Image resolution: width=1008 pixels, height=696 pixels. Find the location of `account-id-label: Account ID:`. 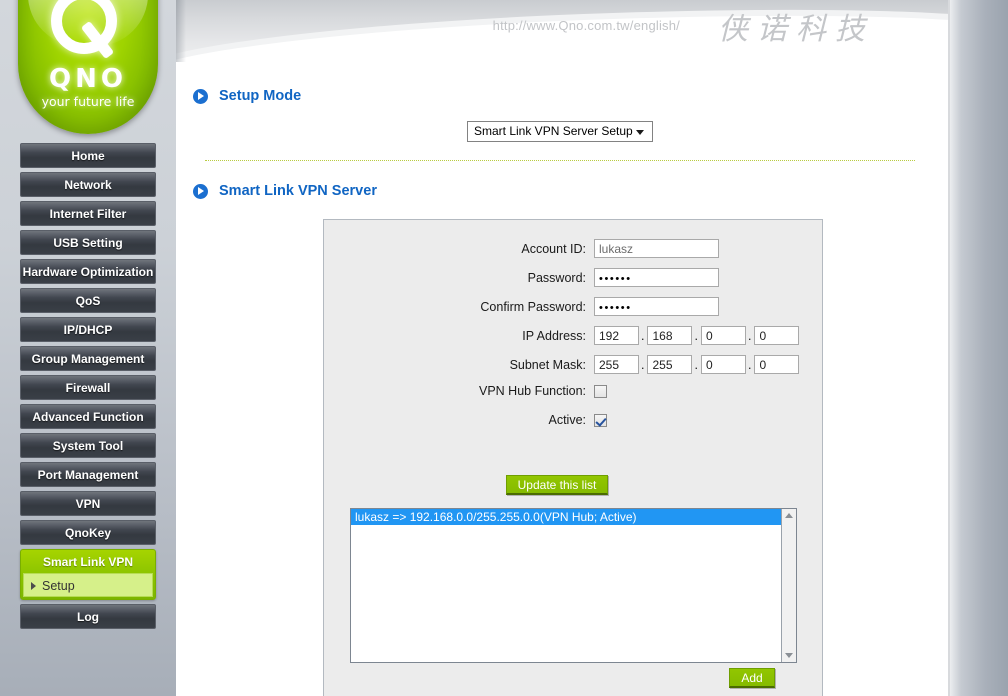

account-id-label: Account ID: is located at coordinates (553, 248).